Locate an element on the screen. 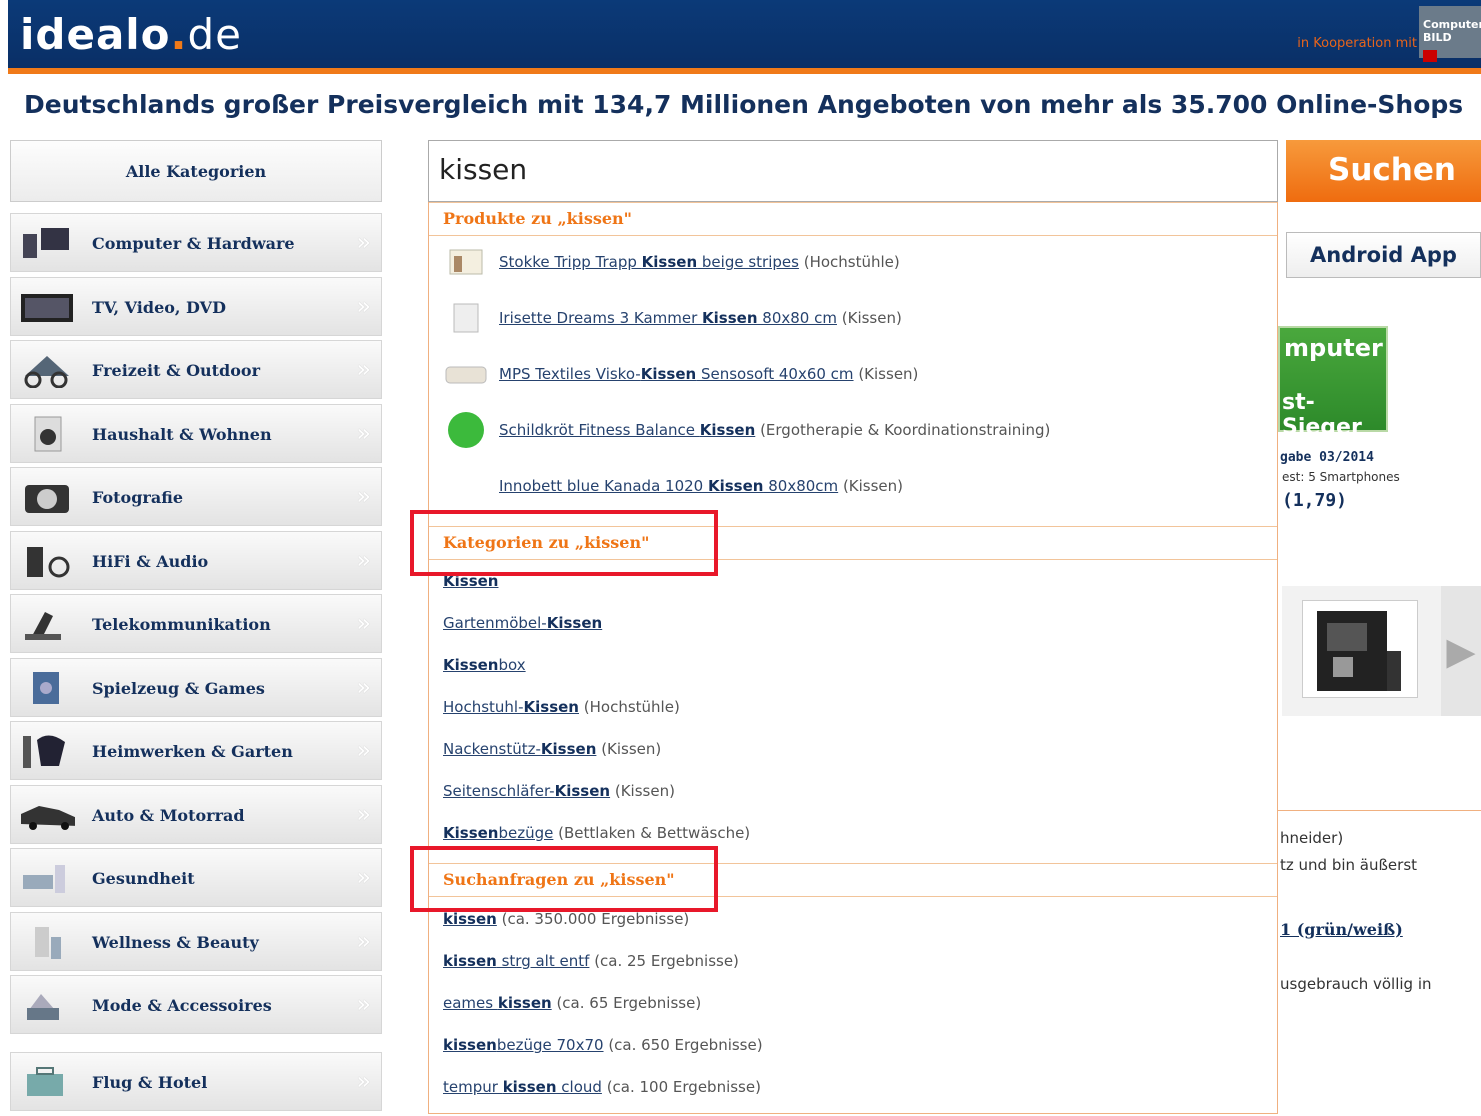  category-suggestion: Hochstuhl-Kissen (Hochstühle) is located at coordinates (561, 707).